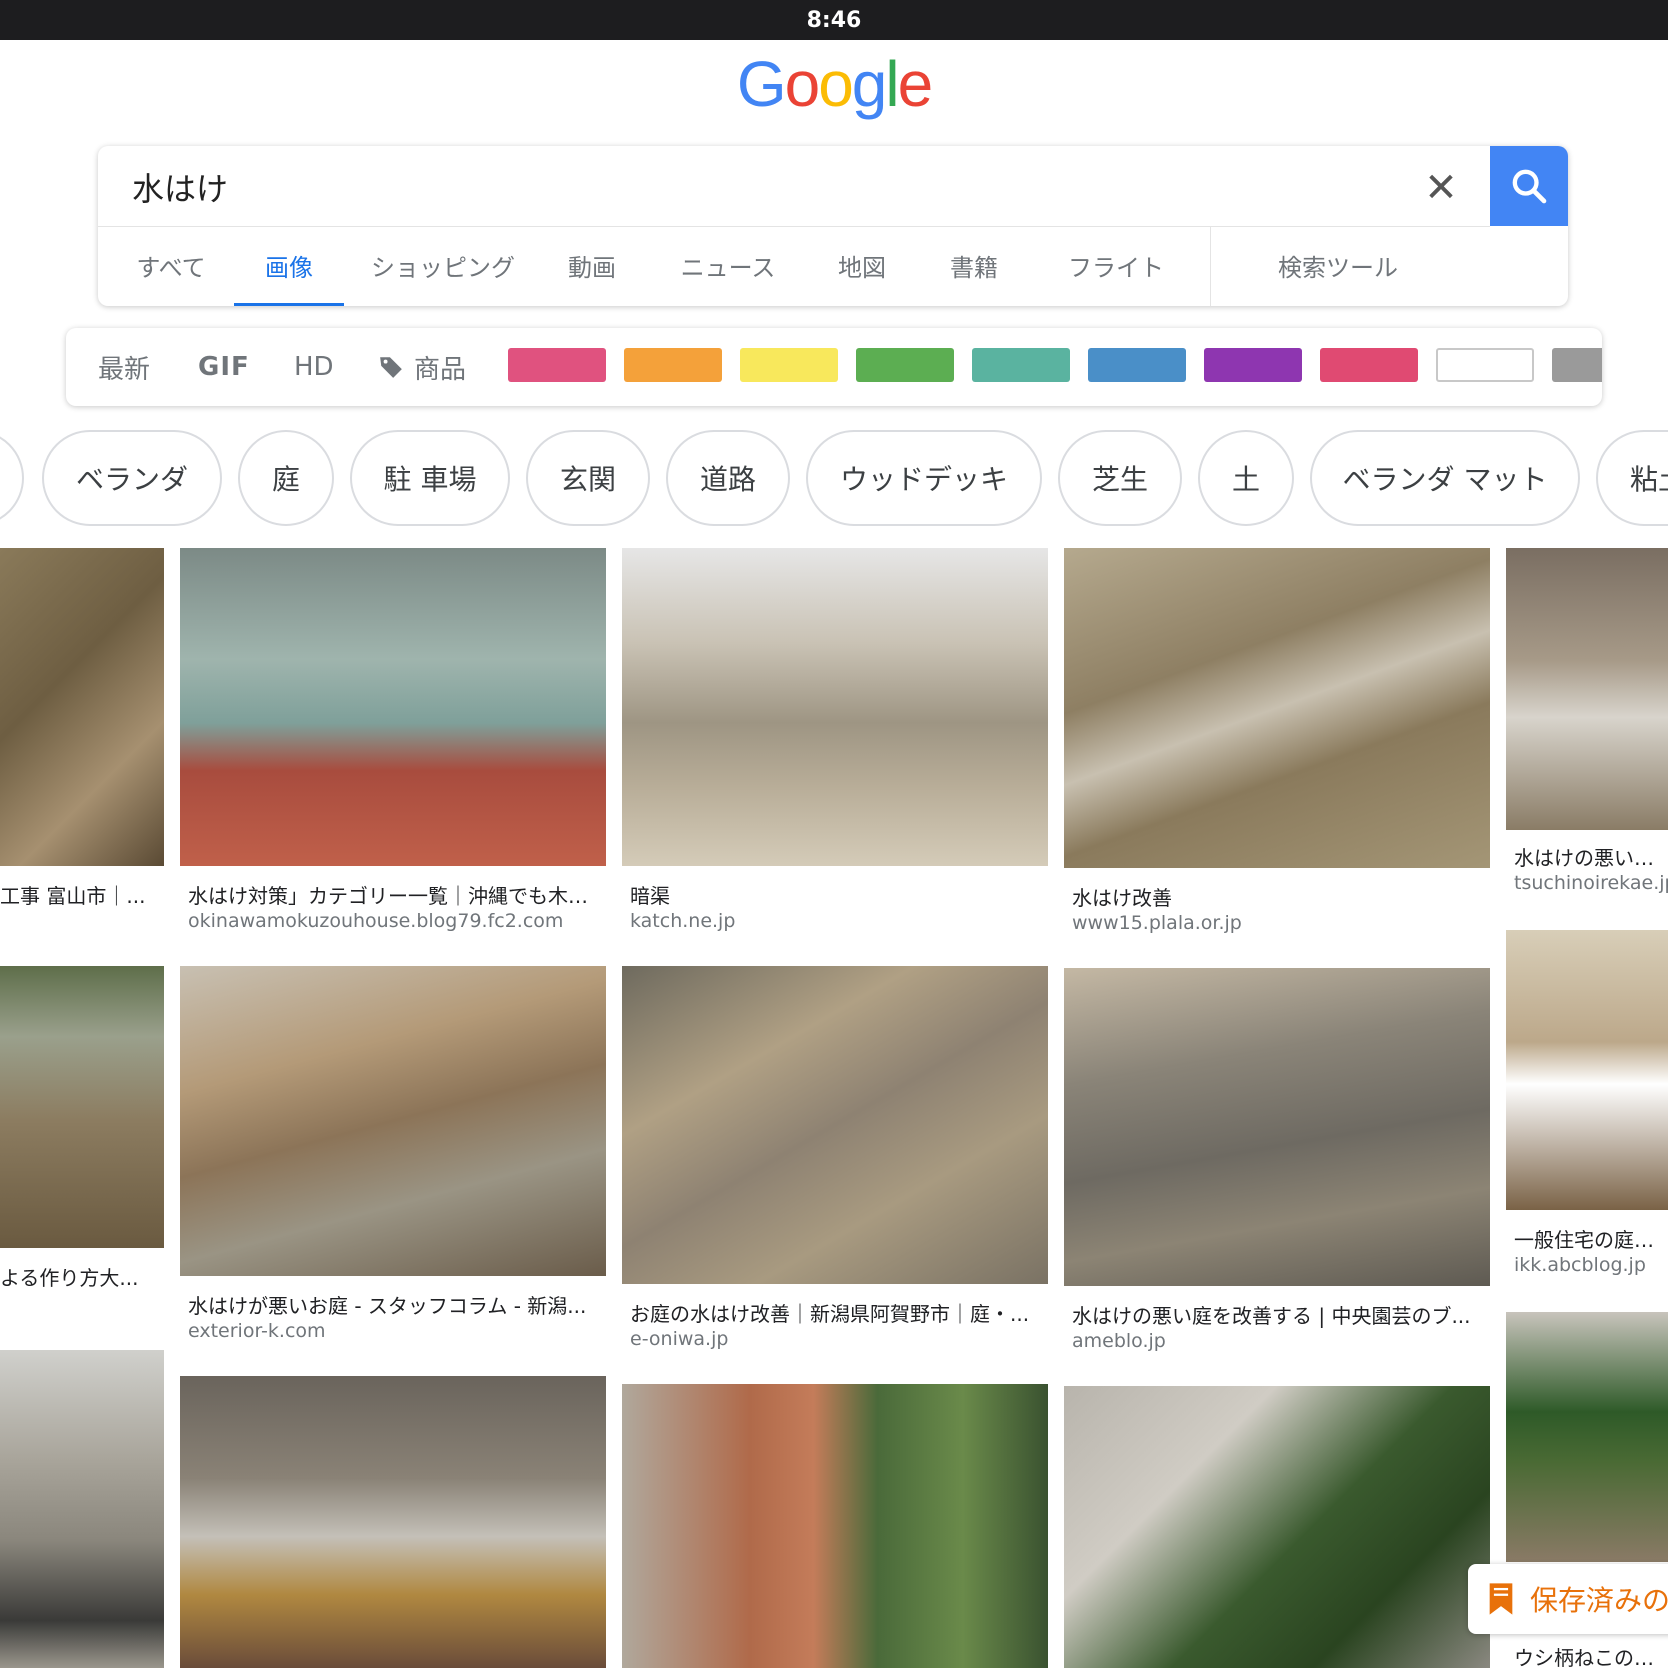 This screenshot has height=1668, width=1668. I want to click on result-source: okinawamokuzouhouse.blog79.fc2.com, so click(376, 921).